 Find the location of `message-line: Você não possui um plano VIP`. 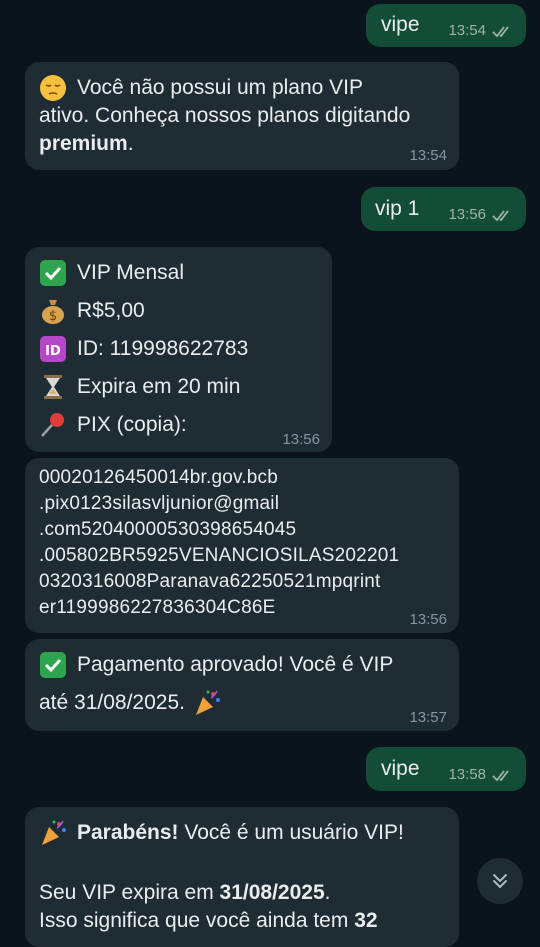

message-line: Você não possui um plano VIP is located at coordinates (220, 87).